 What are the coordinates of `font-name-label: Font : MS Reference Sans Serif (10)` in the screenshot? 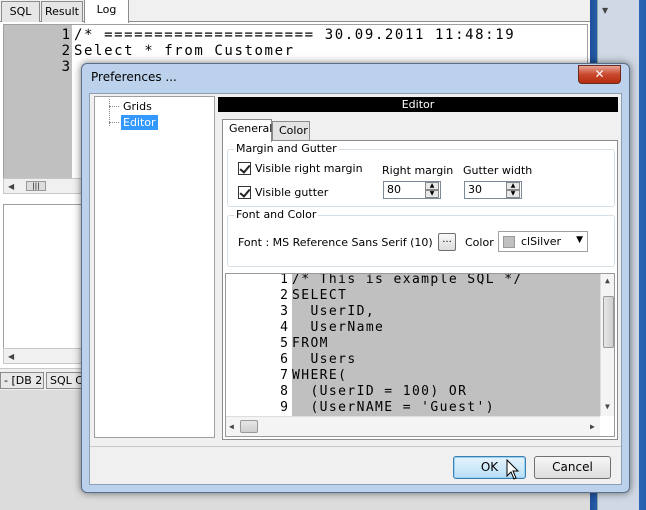 It's located at (335, 242).